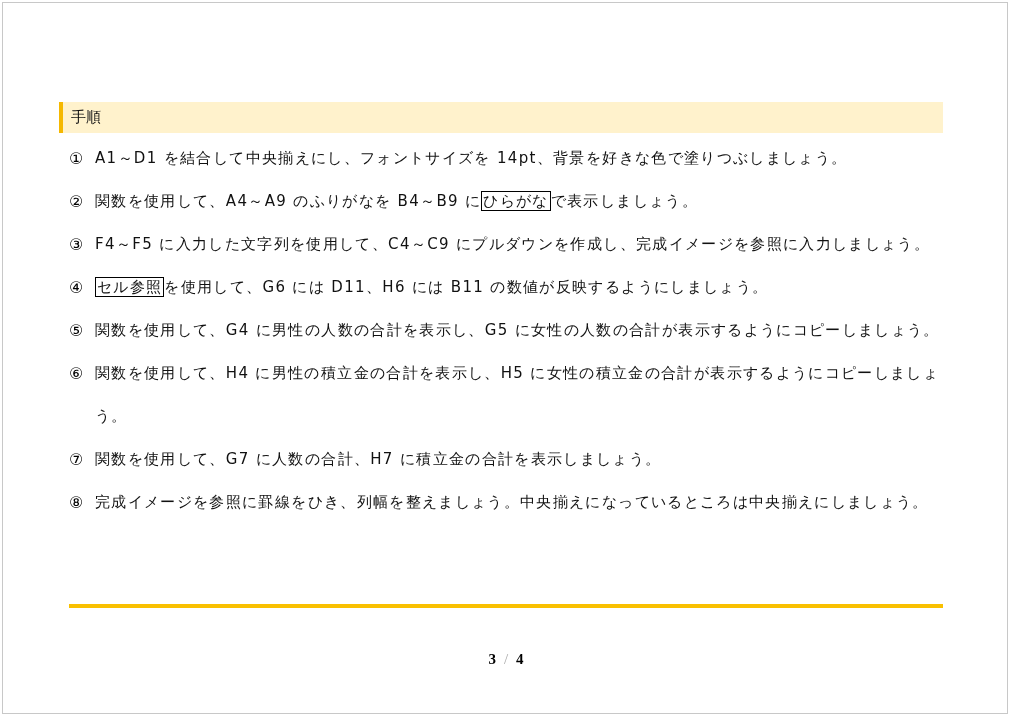 This screenshot has height=716, width=1010. I want to click on step-number: ⑦, so click(77, 460).